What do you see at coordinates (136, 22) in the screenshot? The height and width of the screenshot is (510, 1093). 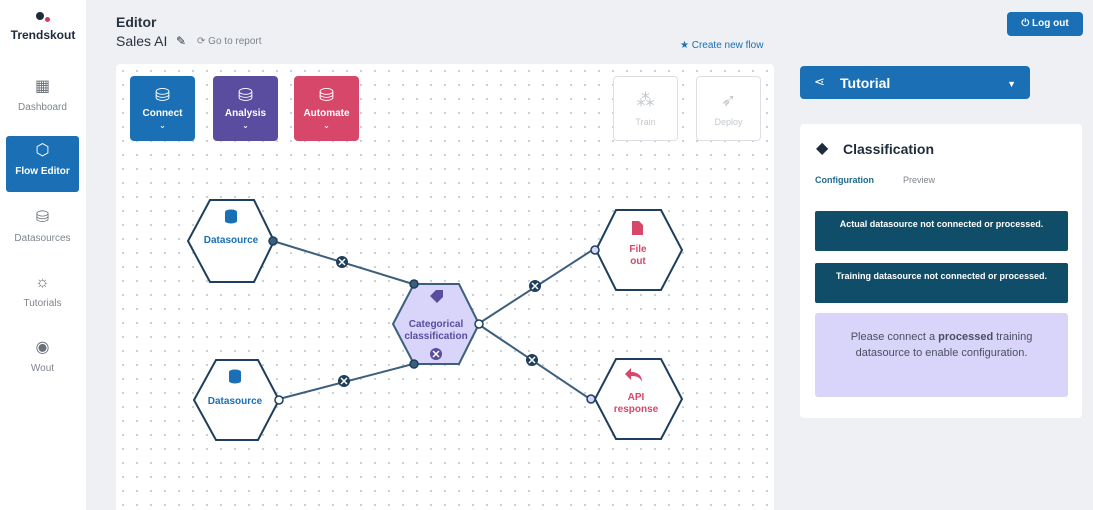 I see `section-title: Editor` at bounding box center [136, 22].